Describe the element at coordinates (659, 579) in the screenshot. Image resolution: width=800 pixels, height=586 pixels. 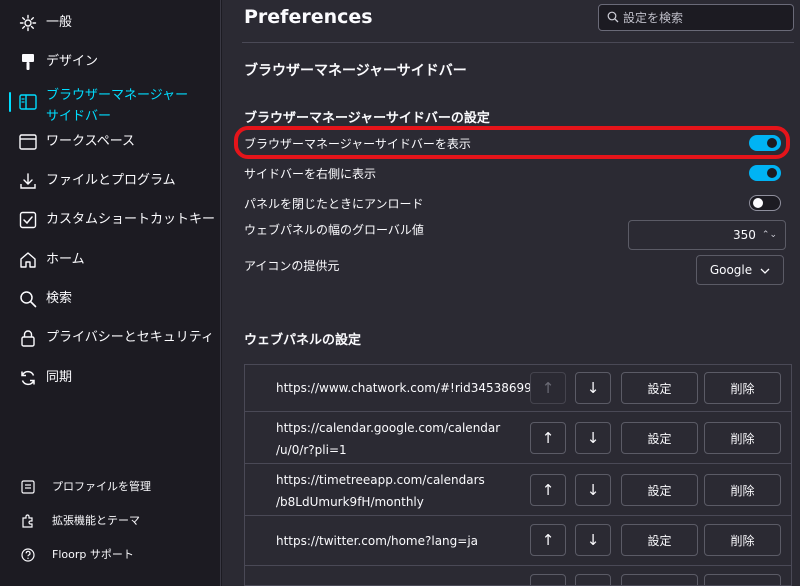
I see `settings-button` at that location.